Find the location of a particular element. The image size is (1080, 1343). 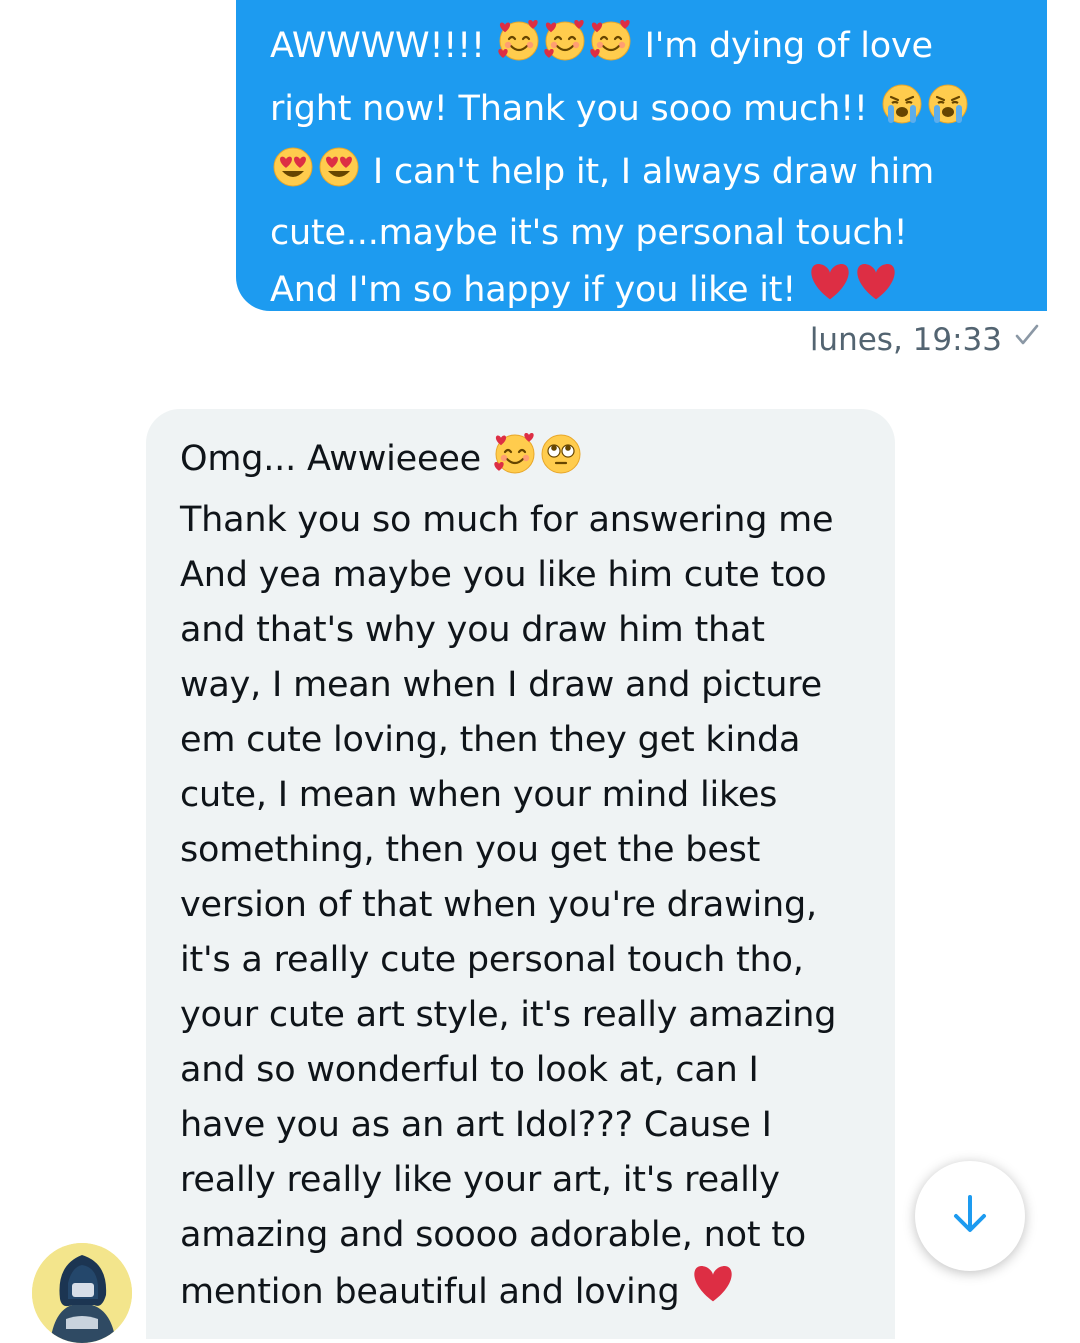

message-text: and that's why you draw him that is located at coordinates (472, 630).